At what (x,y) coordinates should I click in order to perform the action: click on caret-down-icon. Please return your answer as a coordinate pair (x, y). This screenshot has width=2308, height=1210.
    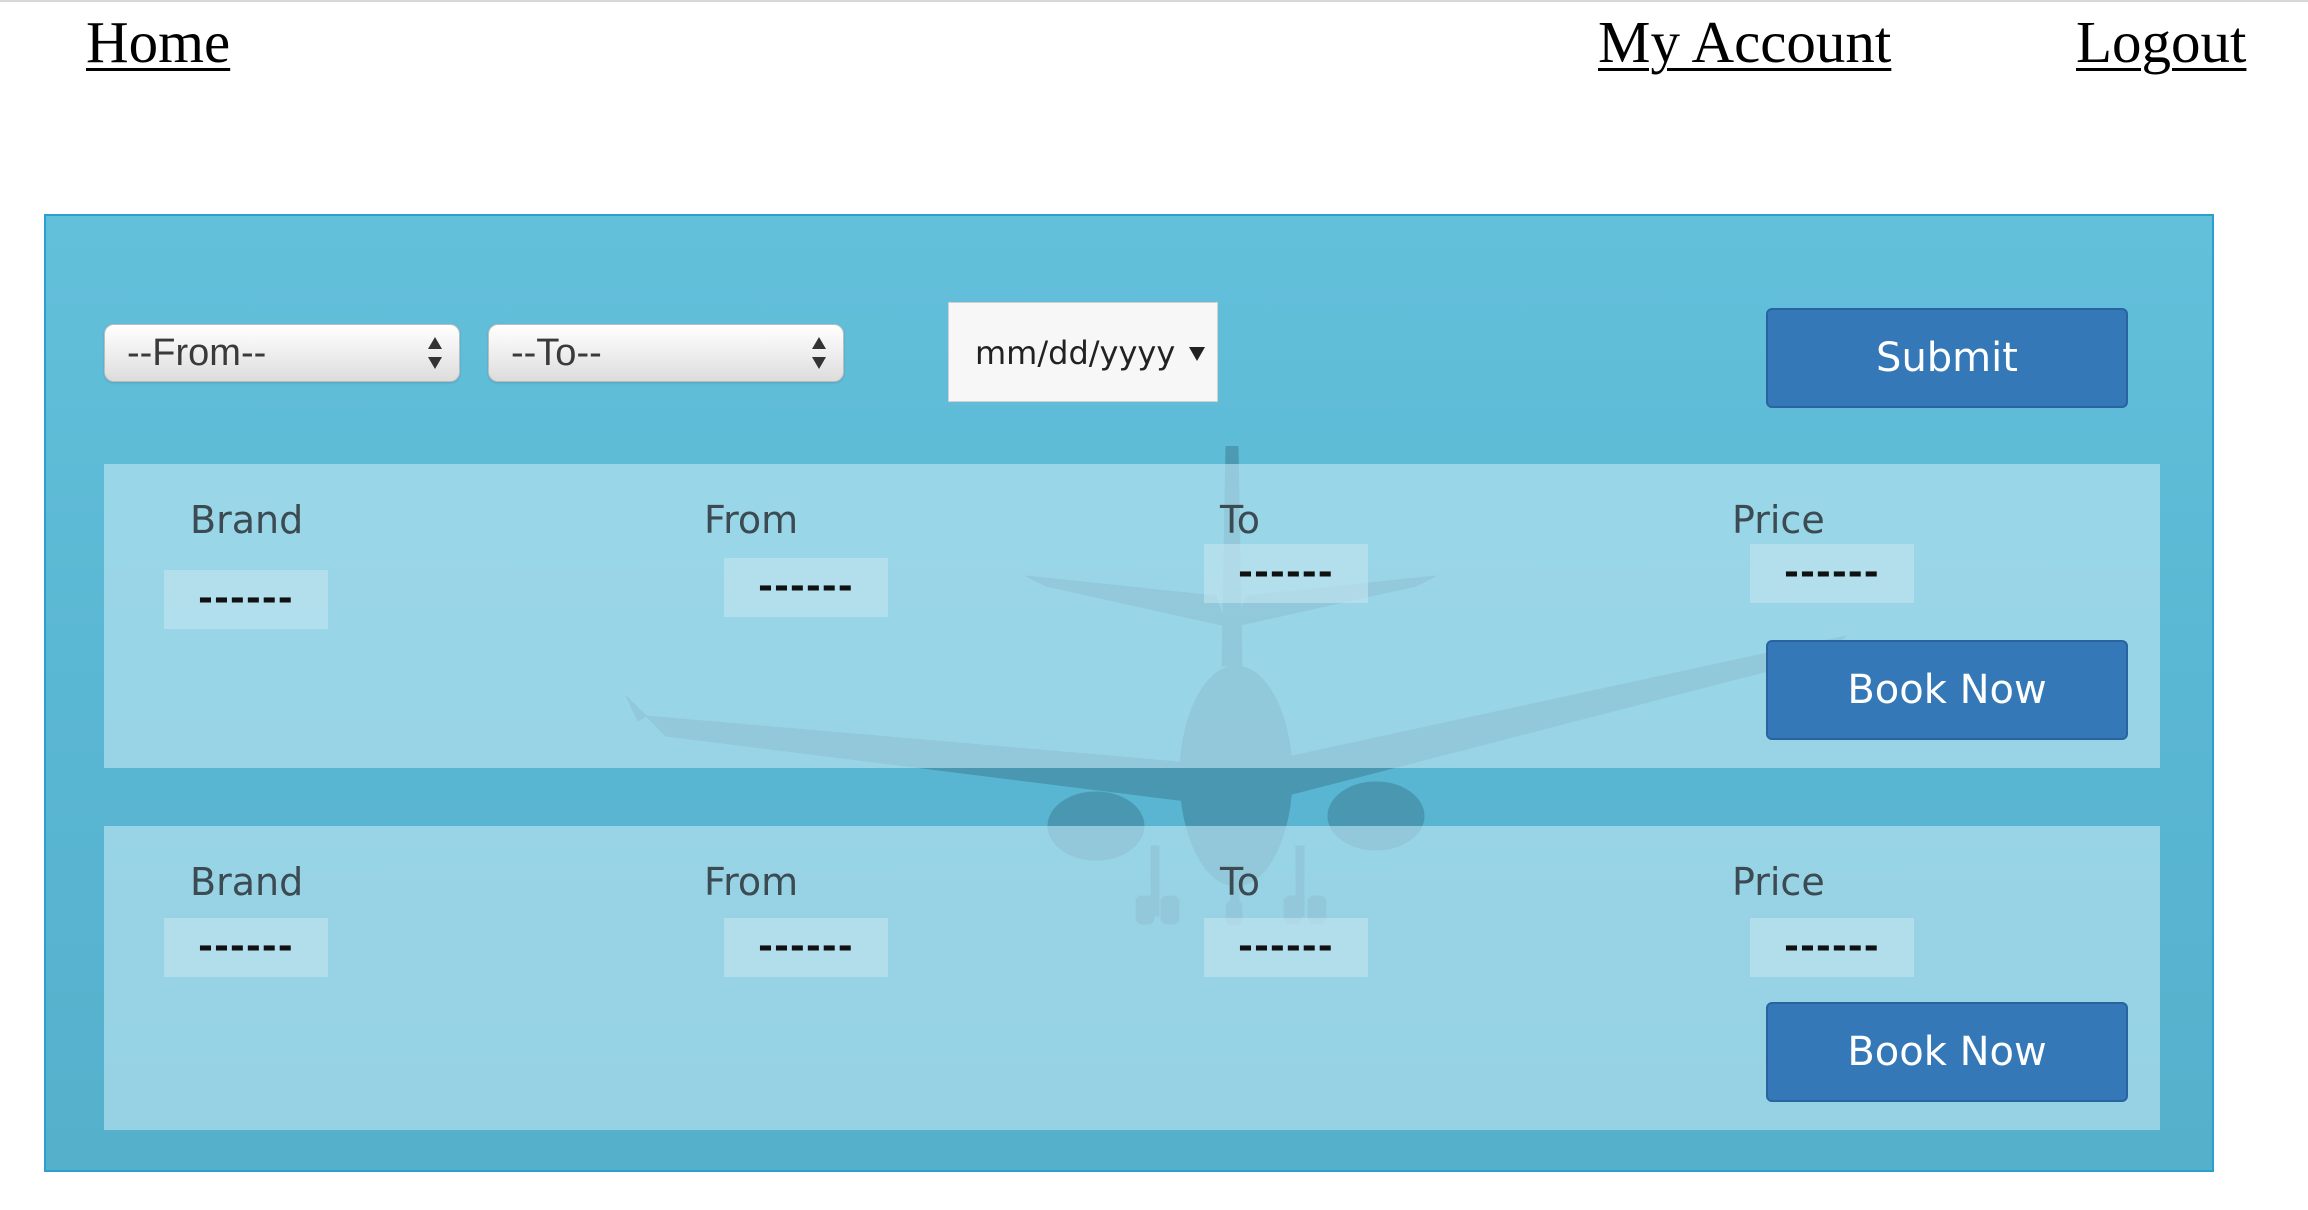
    Looking at the image, I should click on (1197, 354).